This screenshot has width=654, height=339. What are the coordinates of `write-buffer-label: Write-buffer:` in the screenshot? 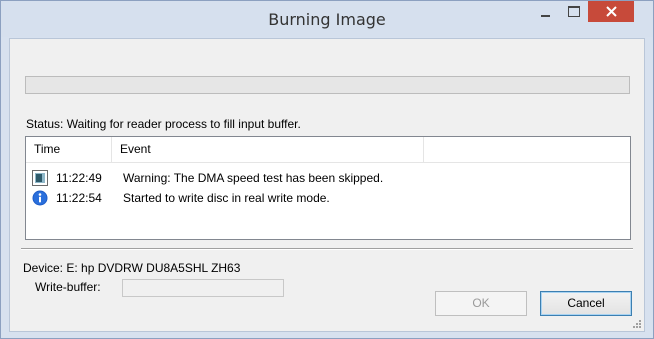 It's located at (68, 287).